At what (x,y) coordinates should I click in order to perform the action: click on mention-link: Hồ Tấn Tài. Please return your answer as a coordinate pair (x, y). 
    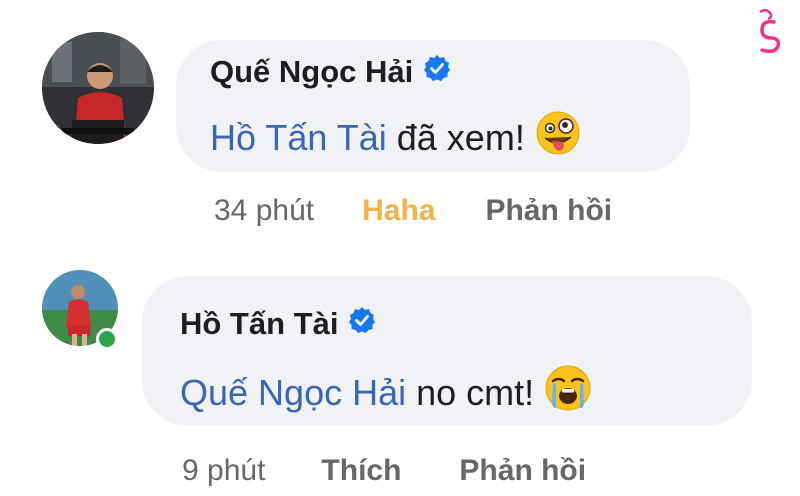
    Looking at the image, I should click on (298, 138).